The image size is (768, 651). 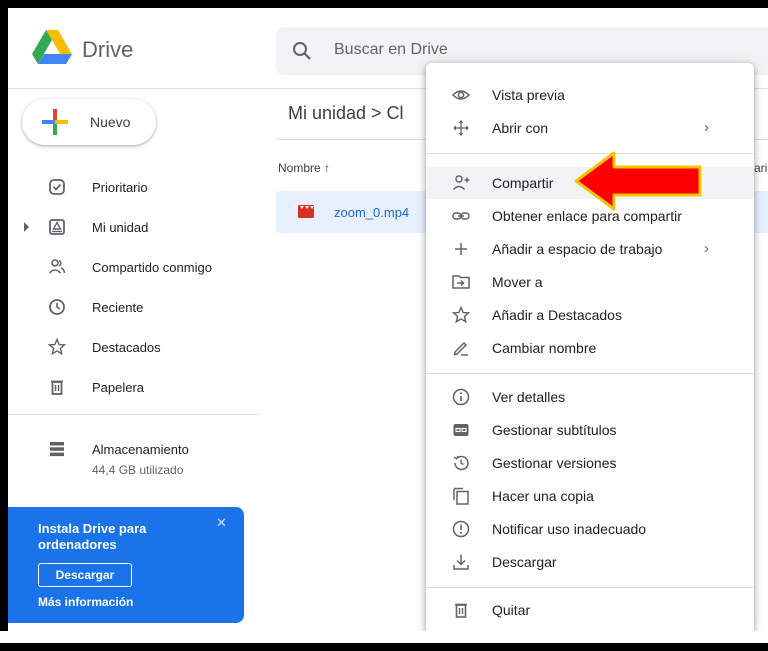 What do you see at coordinates (517, 282) in the screenshot?
I see `menu-item-label: Mover a` at bounding box center [517, 282].